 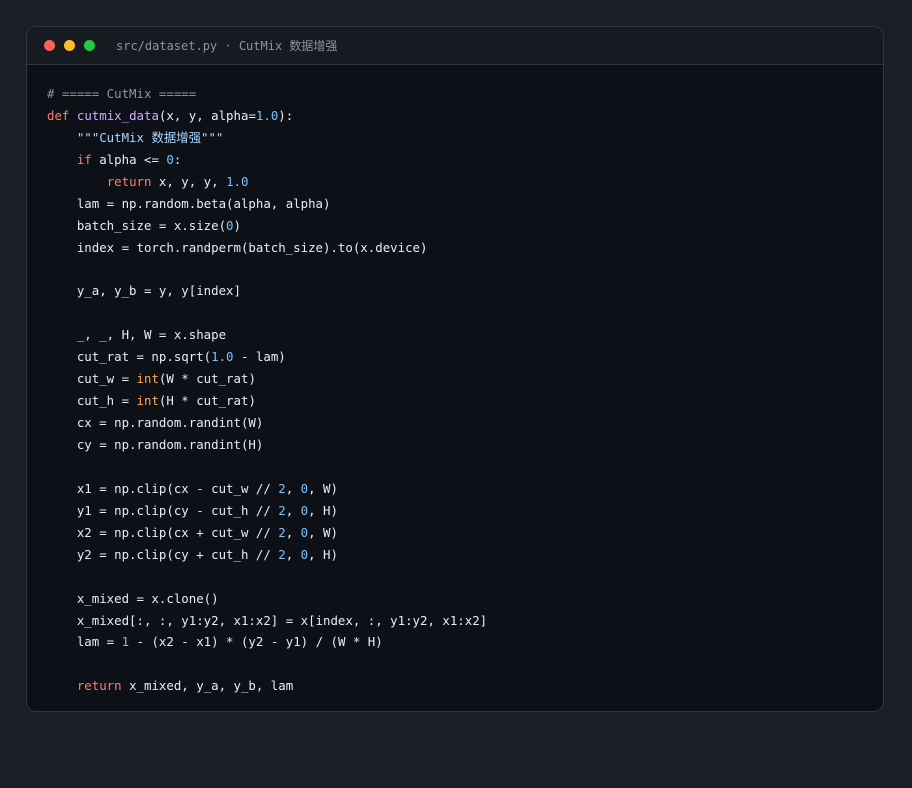 What do you see at coordinates (150, 137) in the screenshot?
I see `code-token: """CutMix 数据增强"""` at bounding box center [150, 137].